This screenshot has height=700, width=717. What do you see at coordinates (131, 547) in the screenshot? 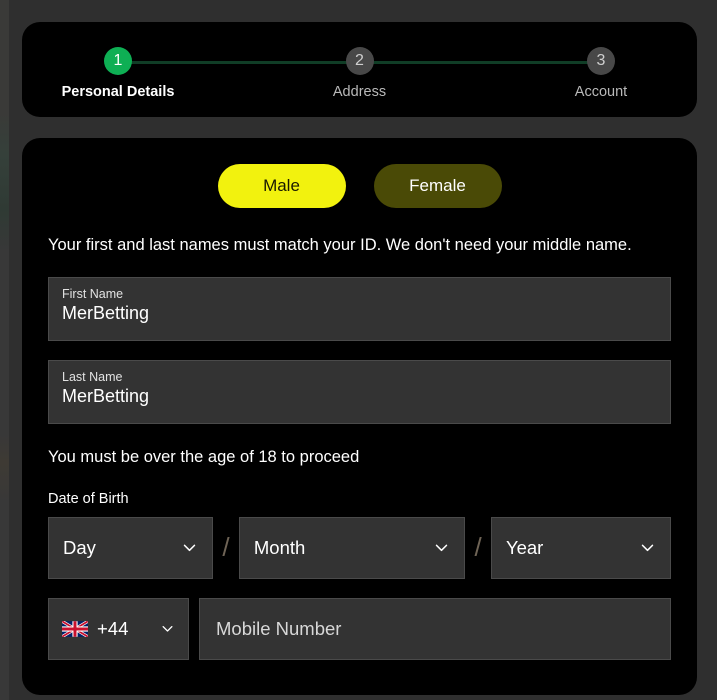
I see `dob-day-select: Day` at bounding box center [131, 547].